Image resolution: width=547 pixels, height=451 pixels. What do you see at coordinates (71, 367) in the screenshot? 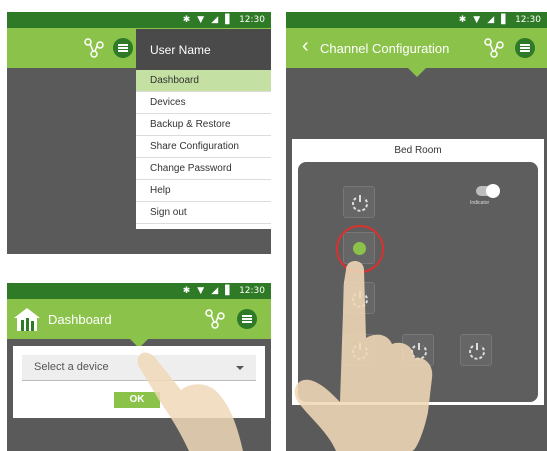
I see `device-select-placeholder: Select a device` at bounding box center [71, 367].